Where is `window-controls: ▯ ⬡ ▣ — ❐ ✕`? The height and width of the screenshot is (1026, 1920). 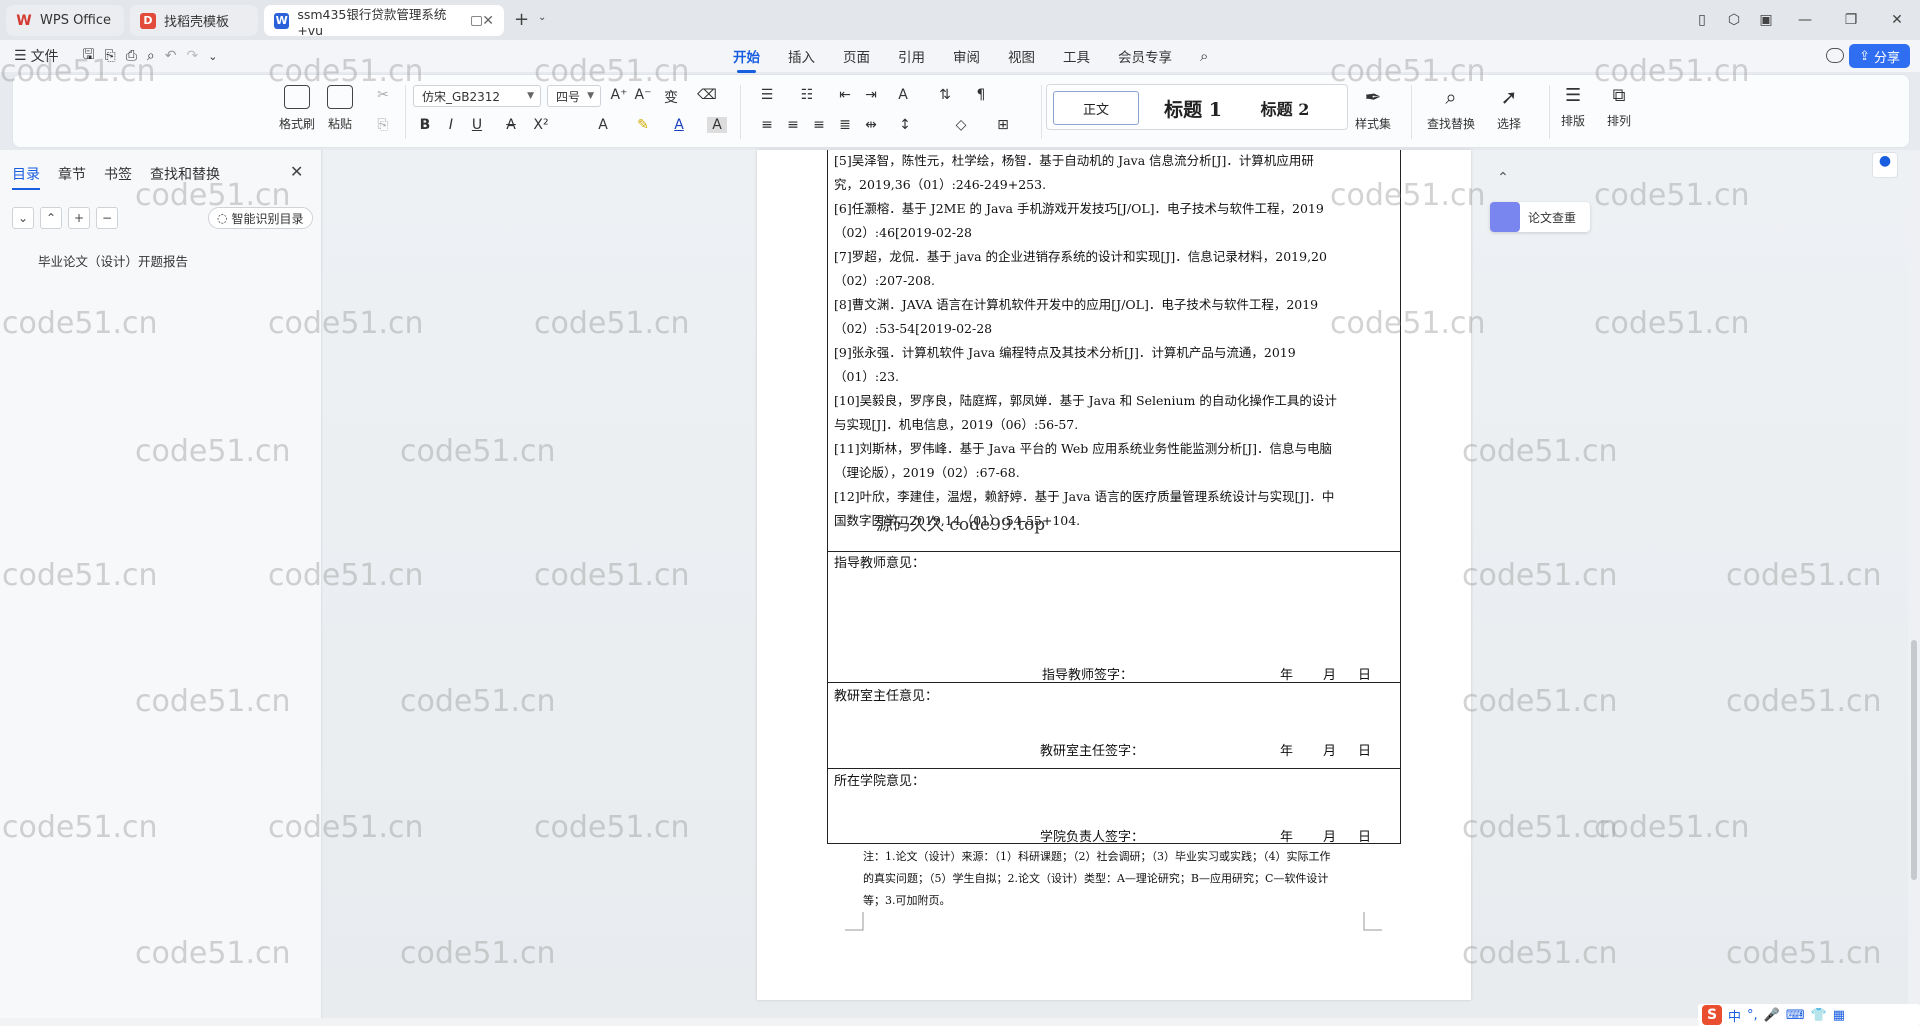
window-controls: ▯ ⬡ ▣ — ❐ ✕ is located at coordinates (1803, 20).